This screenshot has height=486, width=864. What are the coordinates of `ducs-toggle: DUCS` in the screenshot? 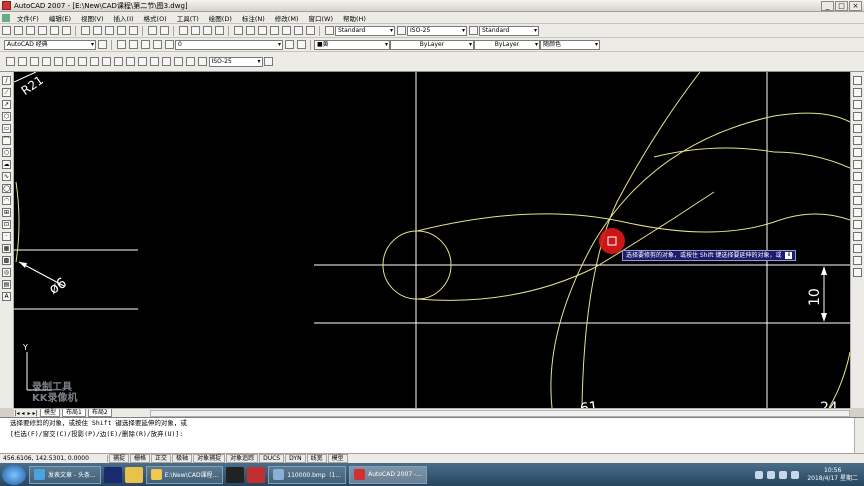 It's located at (272, 458).